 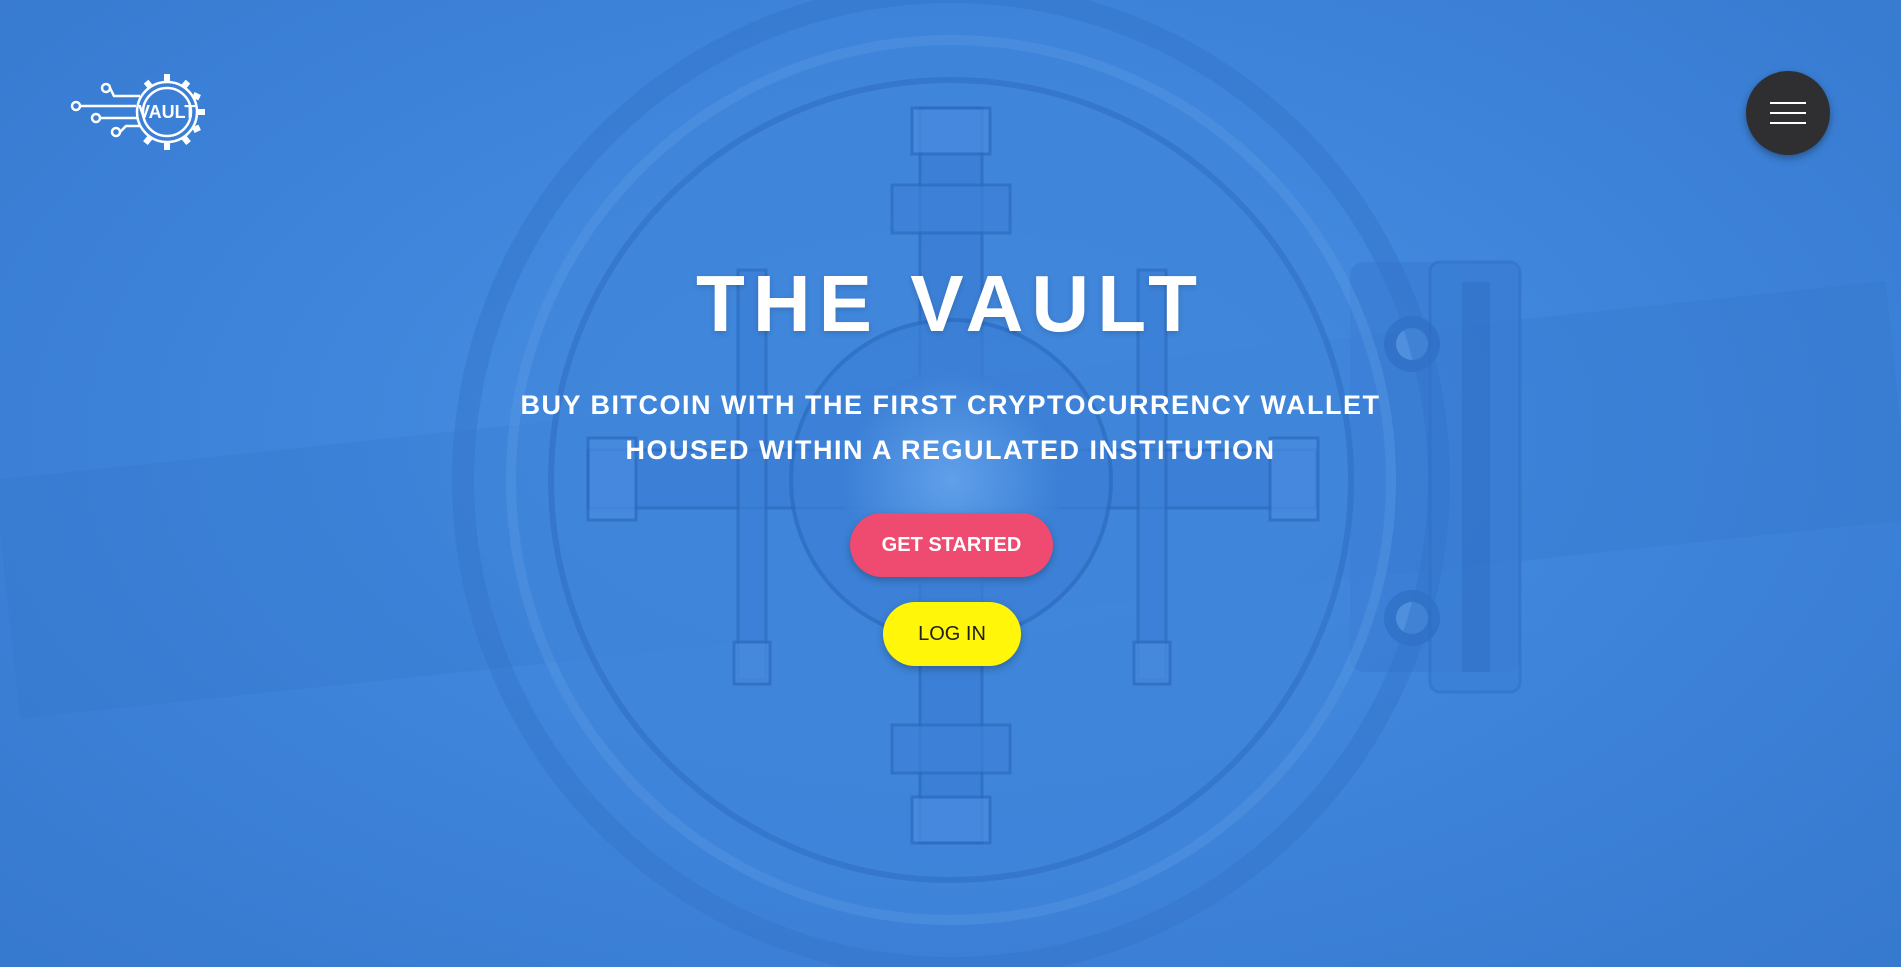 I want to click on get-started-button: GET STARTED, so click(x=951, y=545).